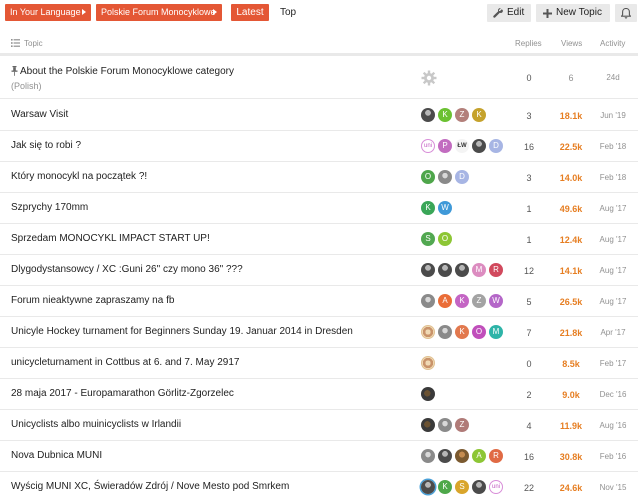 This screenshot has height=500, width=638. What do you see at coordinates (288, 12) in the screenshot?
I see `tab-top: Top` at bounding box center [288, 12].